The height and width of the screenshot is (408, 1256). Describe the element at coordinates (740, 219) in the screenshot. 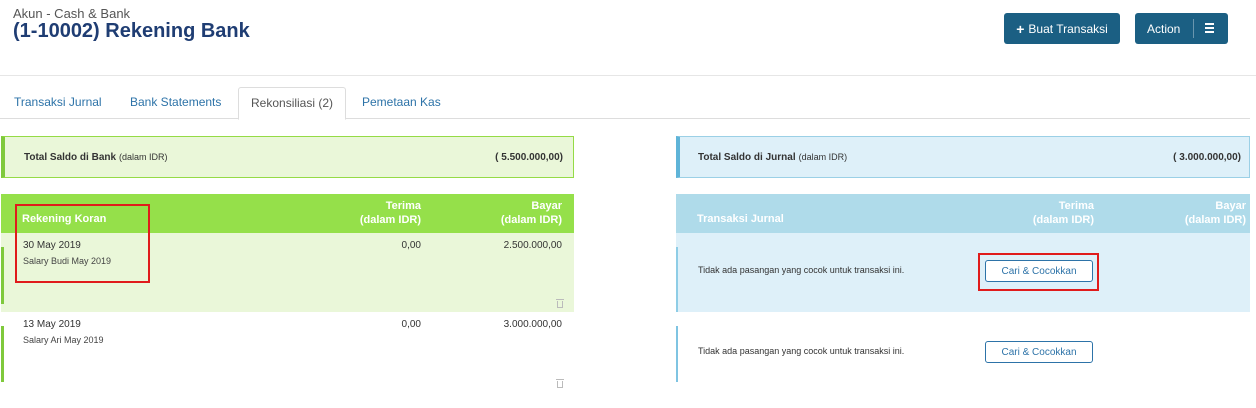

I see `journal-column-title: Transaksi Jurnal` at that location.